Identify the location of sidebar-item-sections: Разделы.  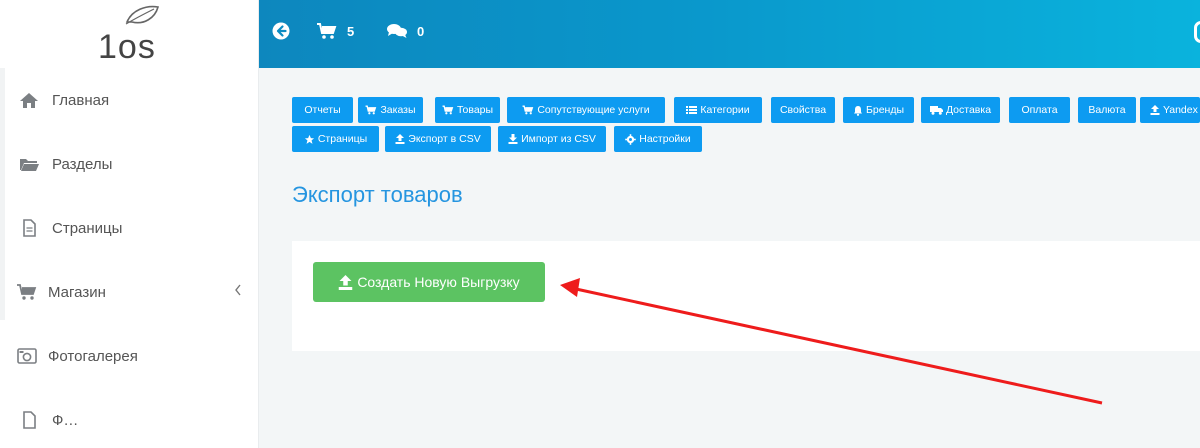
(129, 164).